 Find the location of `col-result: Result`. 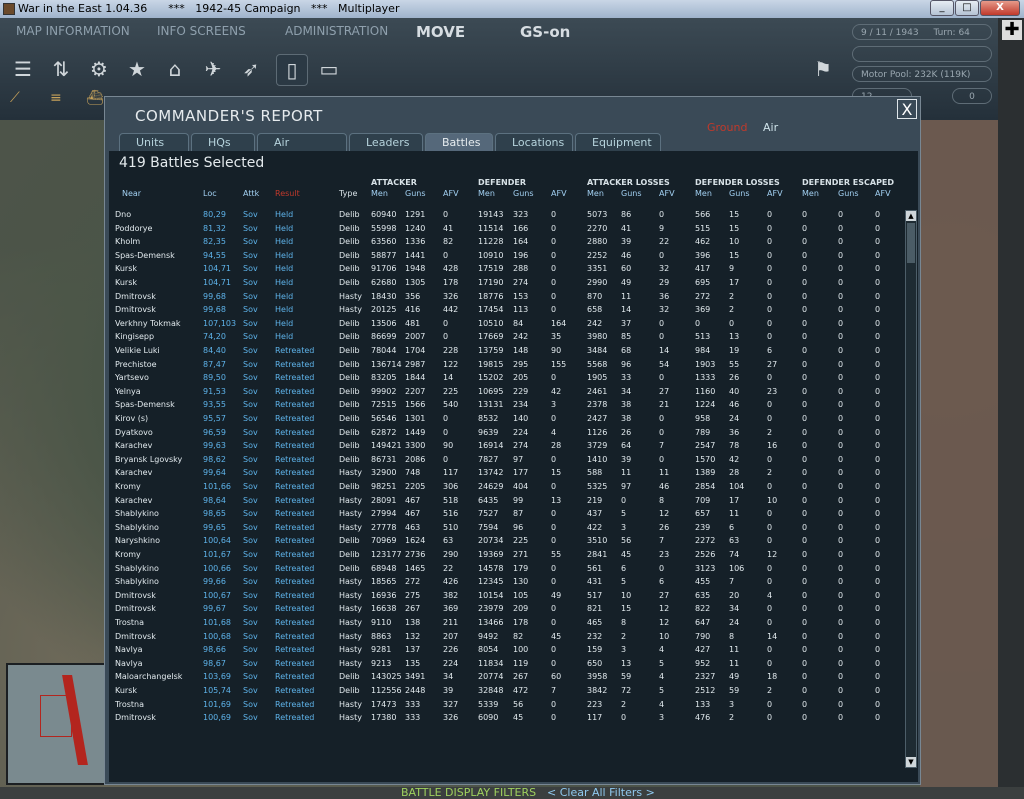

col-result: Result is located at coordinates (287, 193).